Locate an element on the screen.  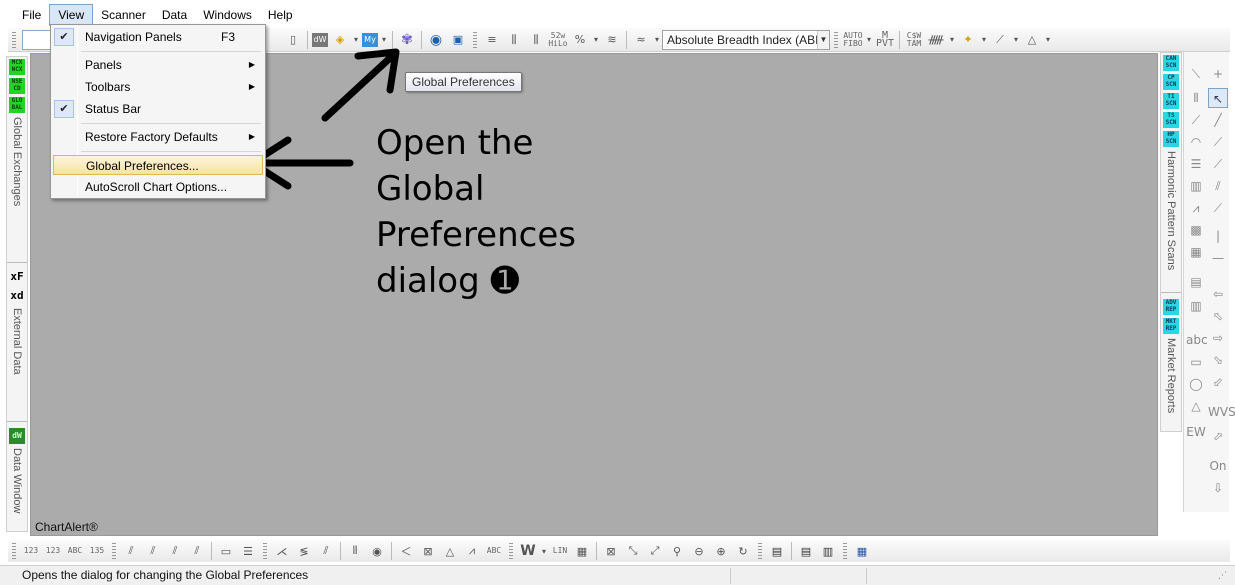
external-data-tab: External Data is located at coordinates (17, 341).